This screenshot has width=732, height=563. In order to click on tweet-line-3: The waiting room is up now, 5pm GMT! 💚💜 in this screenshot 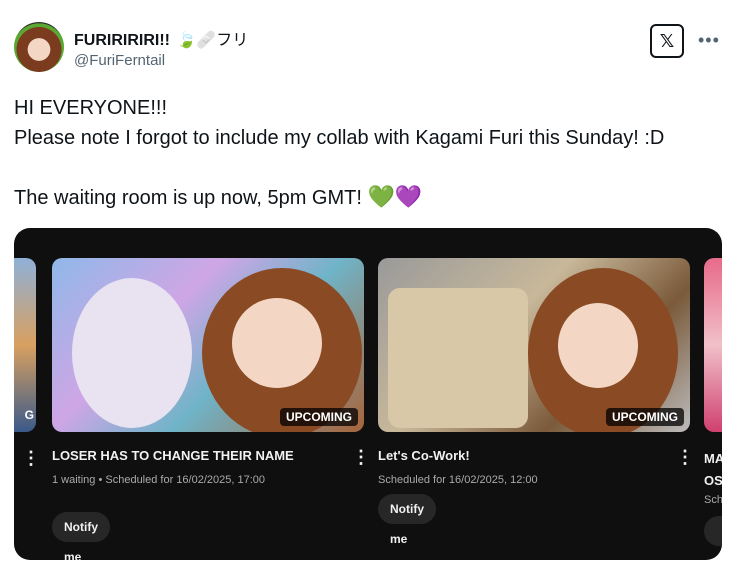, I will do `click(369, 198)`.